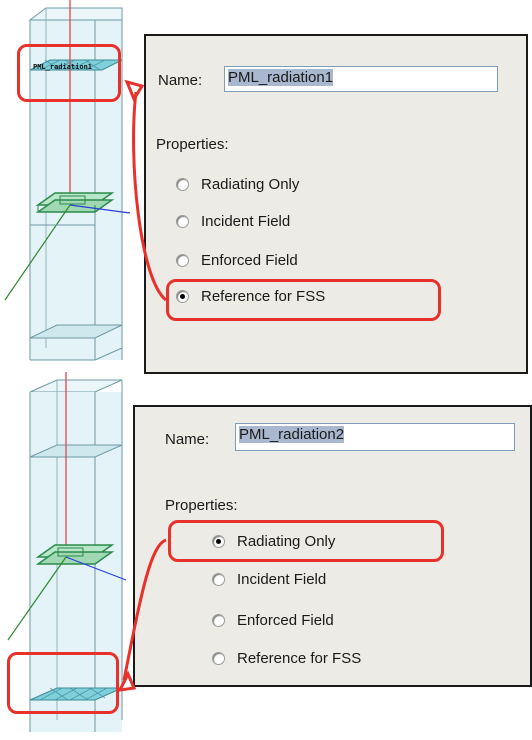 This screenshot has height=740, width=532. Describe the element at coordinates (63, 683) in the screenshot. I see `highlight-pml2-model` at that location.